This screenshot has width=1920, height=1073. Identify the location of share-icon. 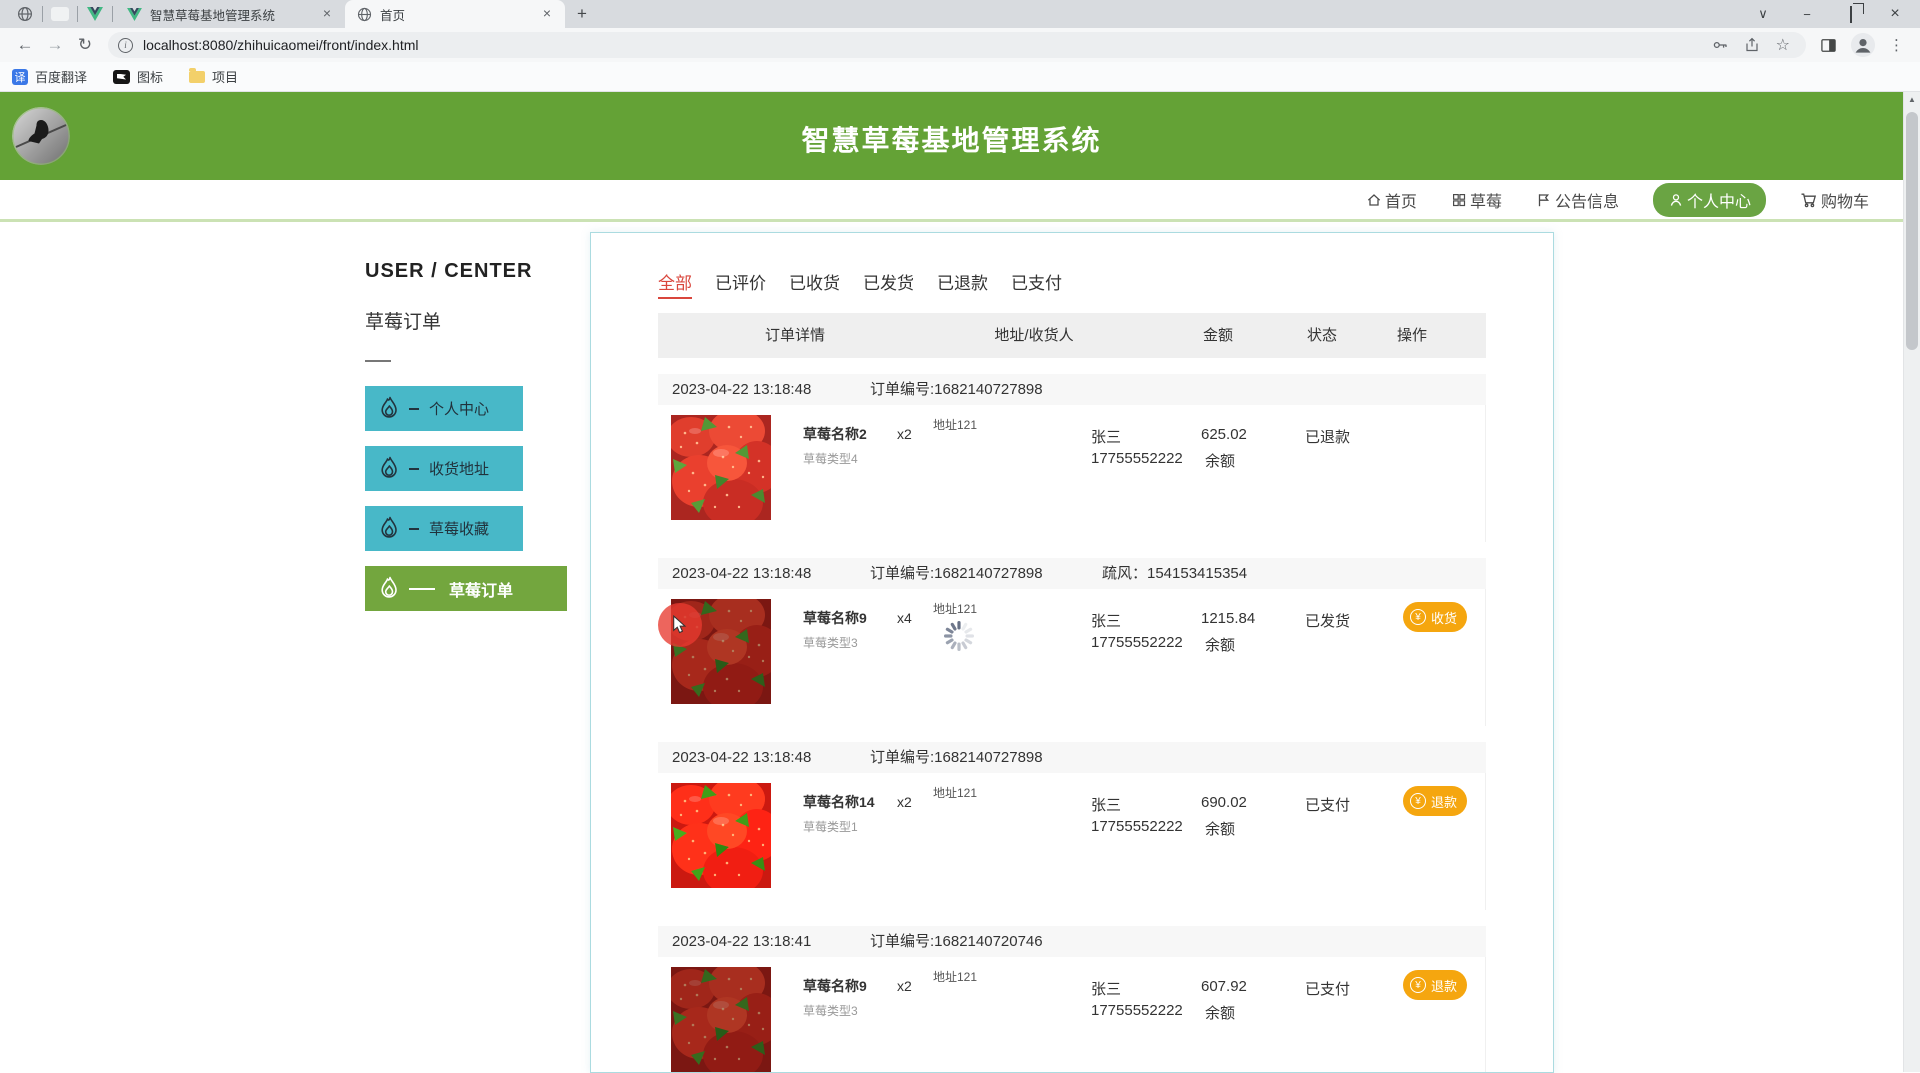
(1752, 45).